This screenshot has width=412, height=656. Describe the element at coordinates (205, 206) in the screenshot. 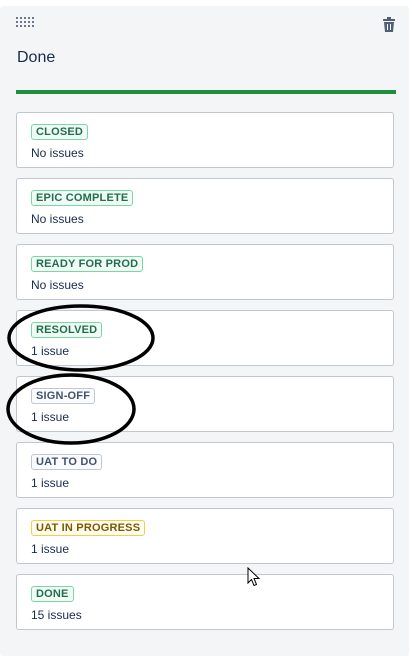

I see `status-card-epic-complete: EPIC COMPLETE No issues` at that location.